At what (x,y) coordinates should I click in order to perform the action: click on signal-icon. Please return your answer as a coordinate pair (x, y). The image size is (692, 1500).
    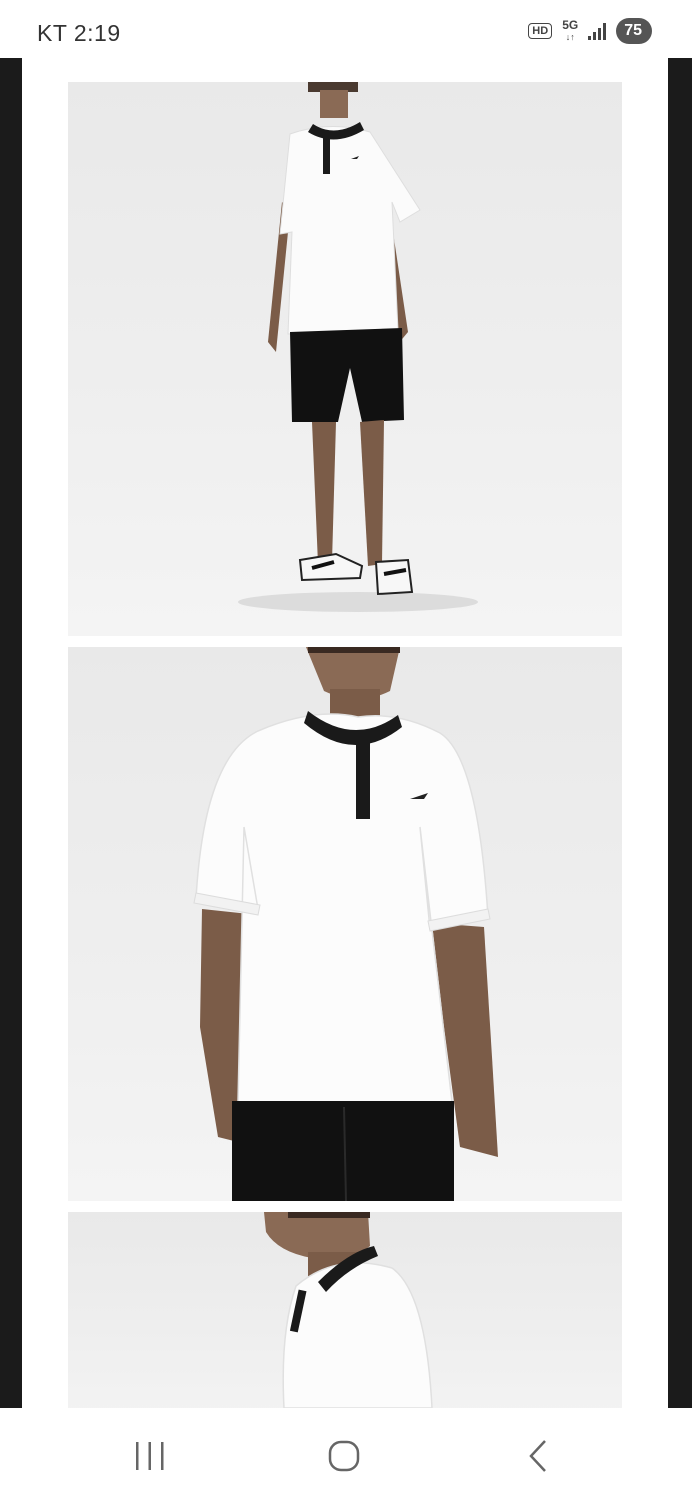
    Looking at the image, I should click on (597, 31).